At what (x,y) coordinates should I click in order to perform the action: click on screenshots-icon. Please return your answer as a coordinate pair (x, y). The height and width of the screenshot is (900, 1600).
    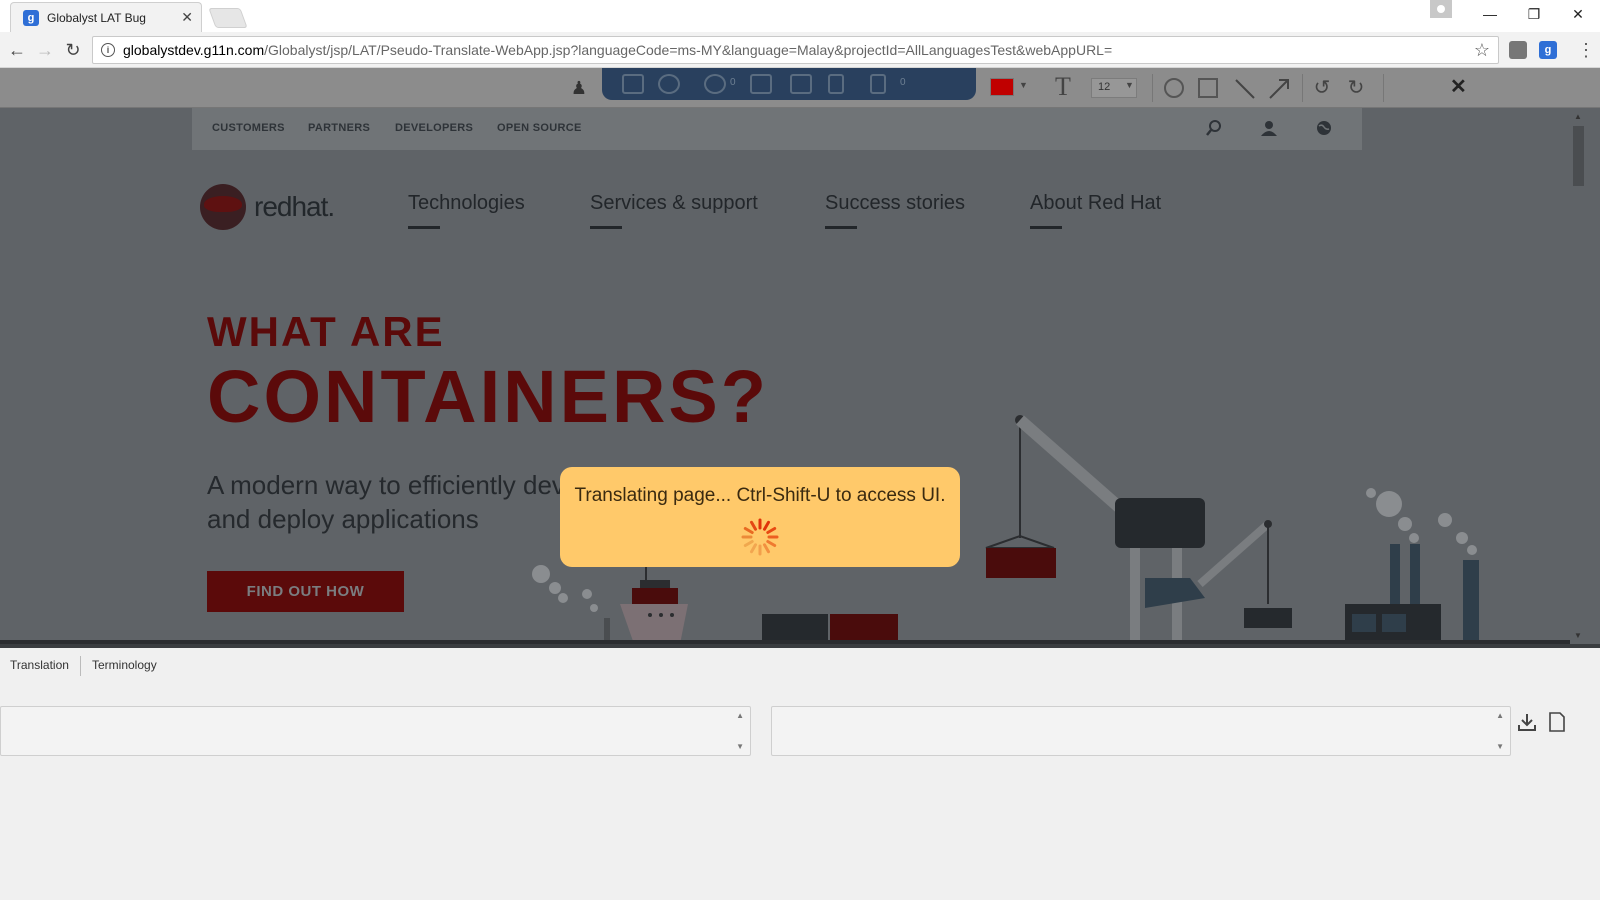
    Looking at the image, I should click on (761, 84).